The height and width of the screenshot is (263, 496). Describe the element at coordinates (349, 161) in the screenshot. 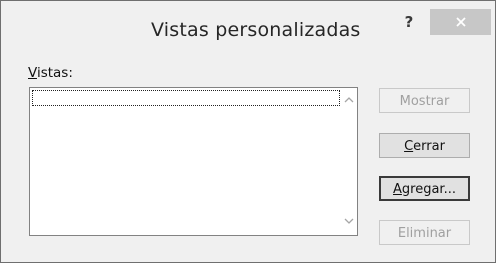

I see `listbox-scrollbar` at that location.